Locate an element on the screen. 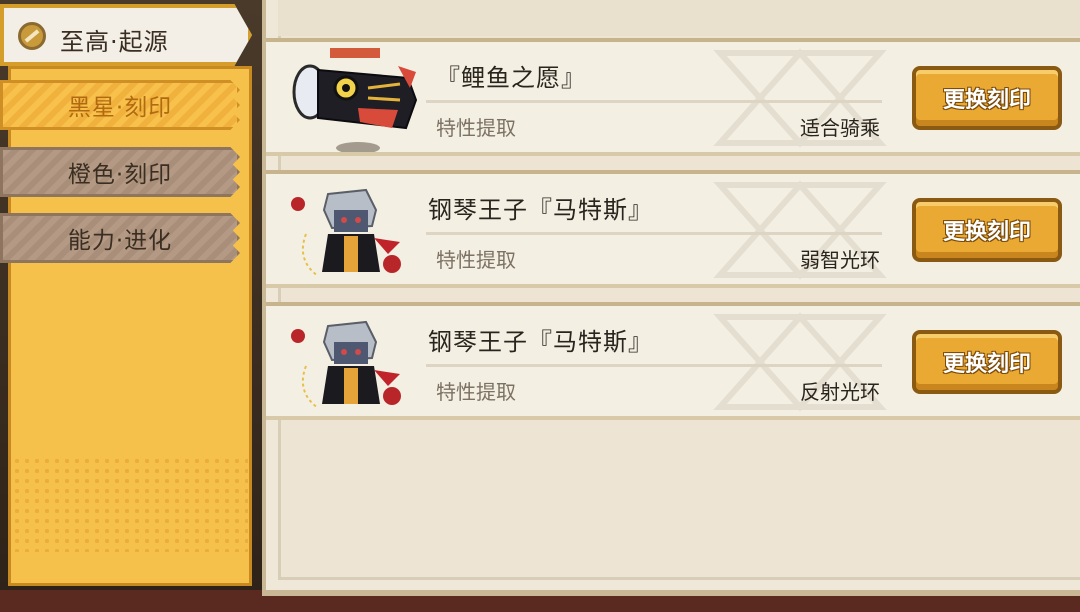  card-name: 『鲤鱼之愿』 is located at coordinates (511, 78).